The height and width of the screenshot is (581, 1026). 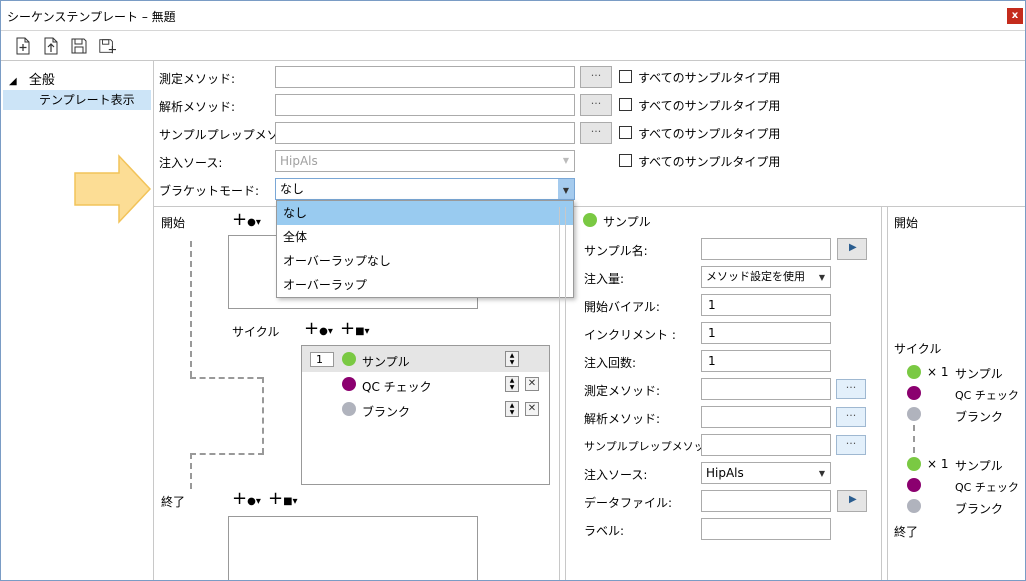 What do you see at coordinates (622, 307) in the screenshot?
I see `start-vial-label: 開始バイアル:` at bounding box center [622, 307].